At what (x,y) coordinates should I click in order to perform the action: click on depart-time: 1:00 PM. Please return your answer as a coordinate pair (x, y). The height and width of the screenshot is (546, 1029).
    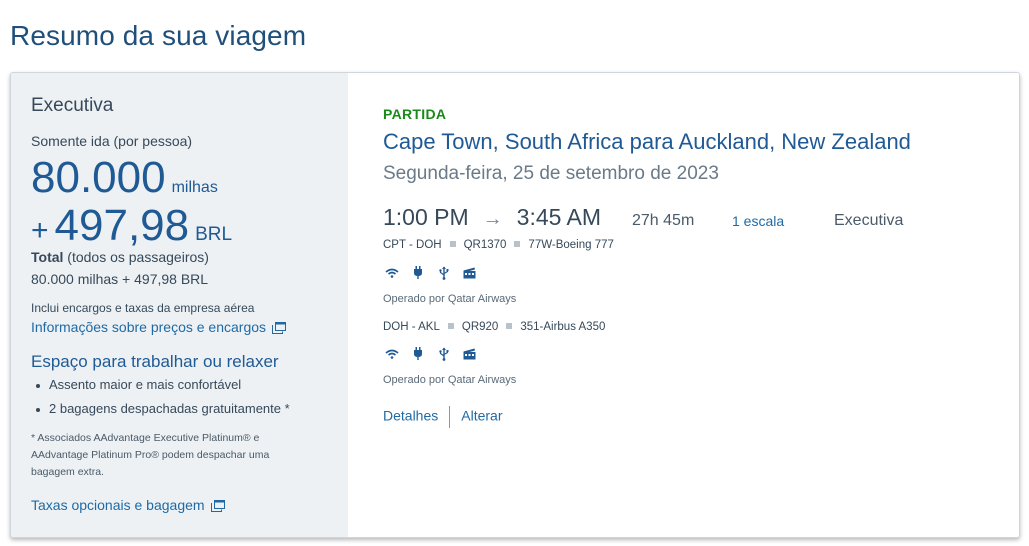
    Looking at the image, I should click on (426, 217).